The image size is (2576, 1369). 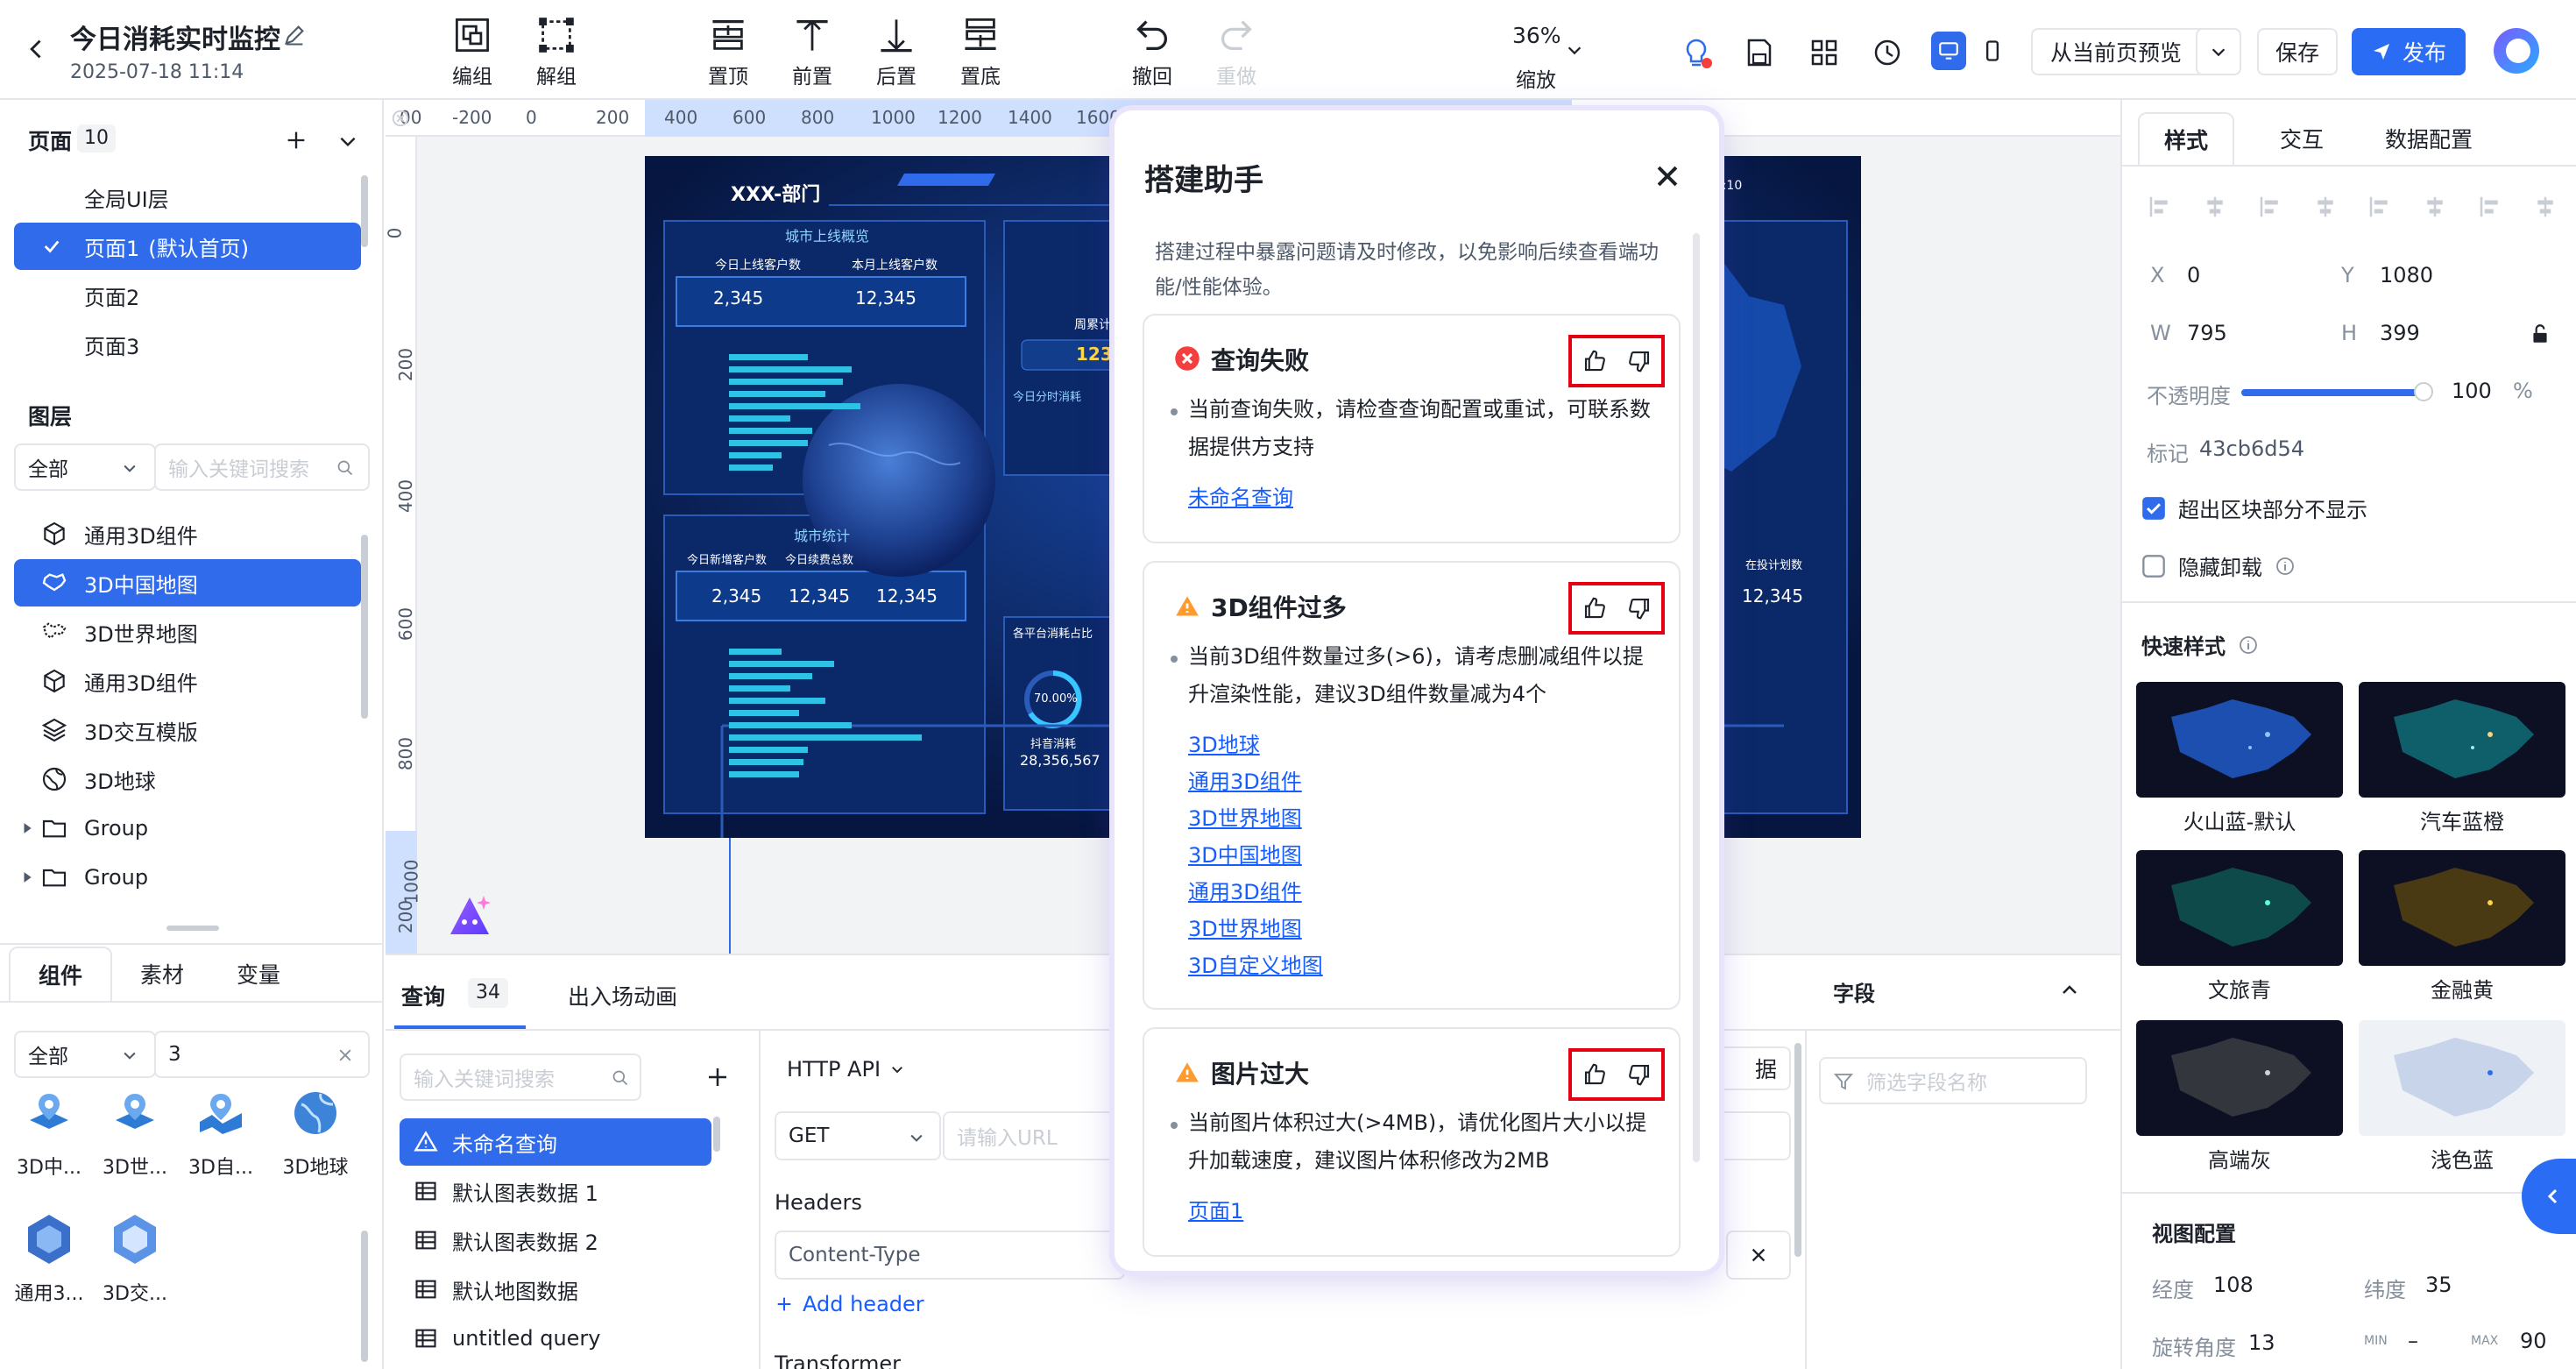 I want to click on caret-right-icon, so click(x=27, y=828).